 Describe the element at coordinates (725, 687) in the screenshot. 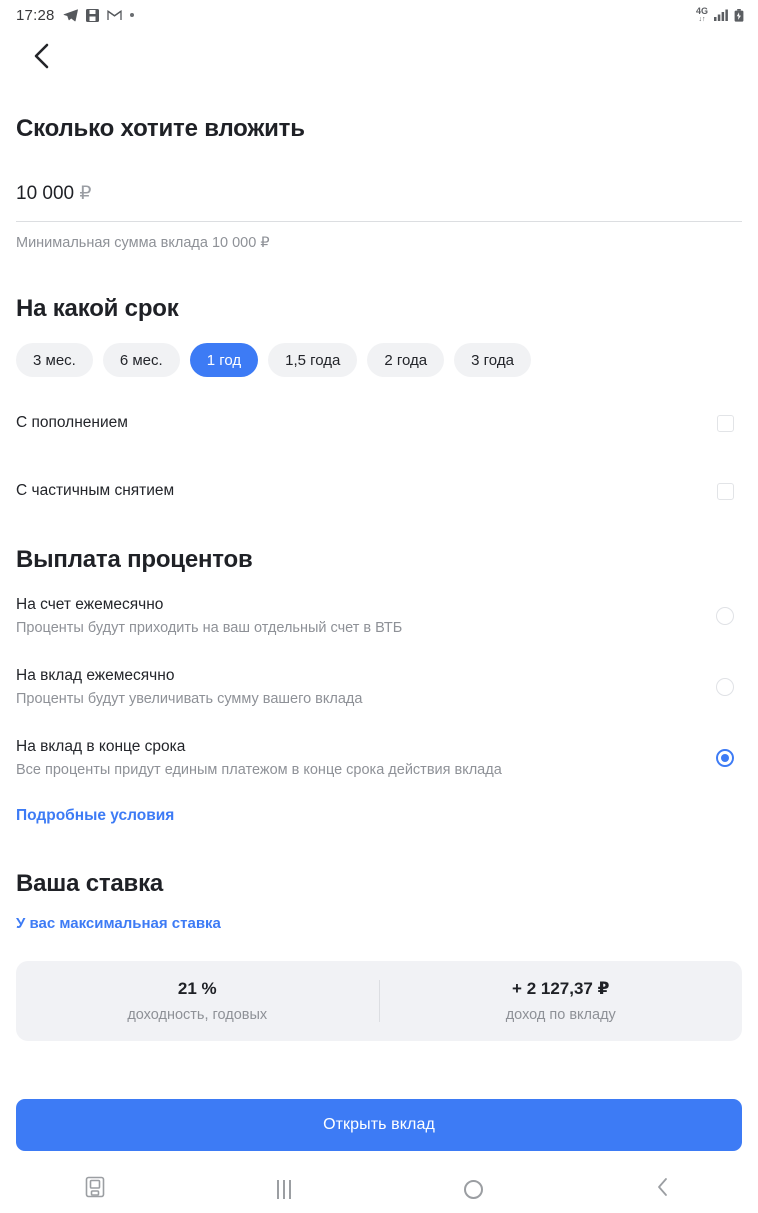

I see `radio-deposit-monthly` at that location.